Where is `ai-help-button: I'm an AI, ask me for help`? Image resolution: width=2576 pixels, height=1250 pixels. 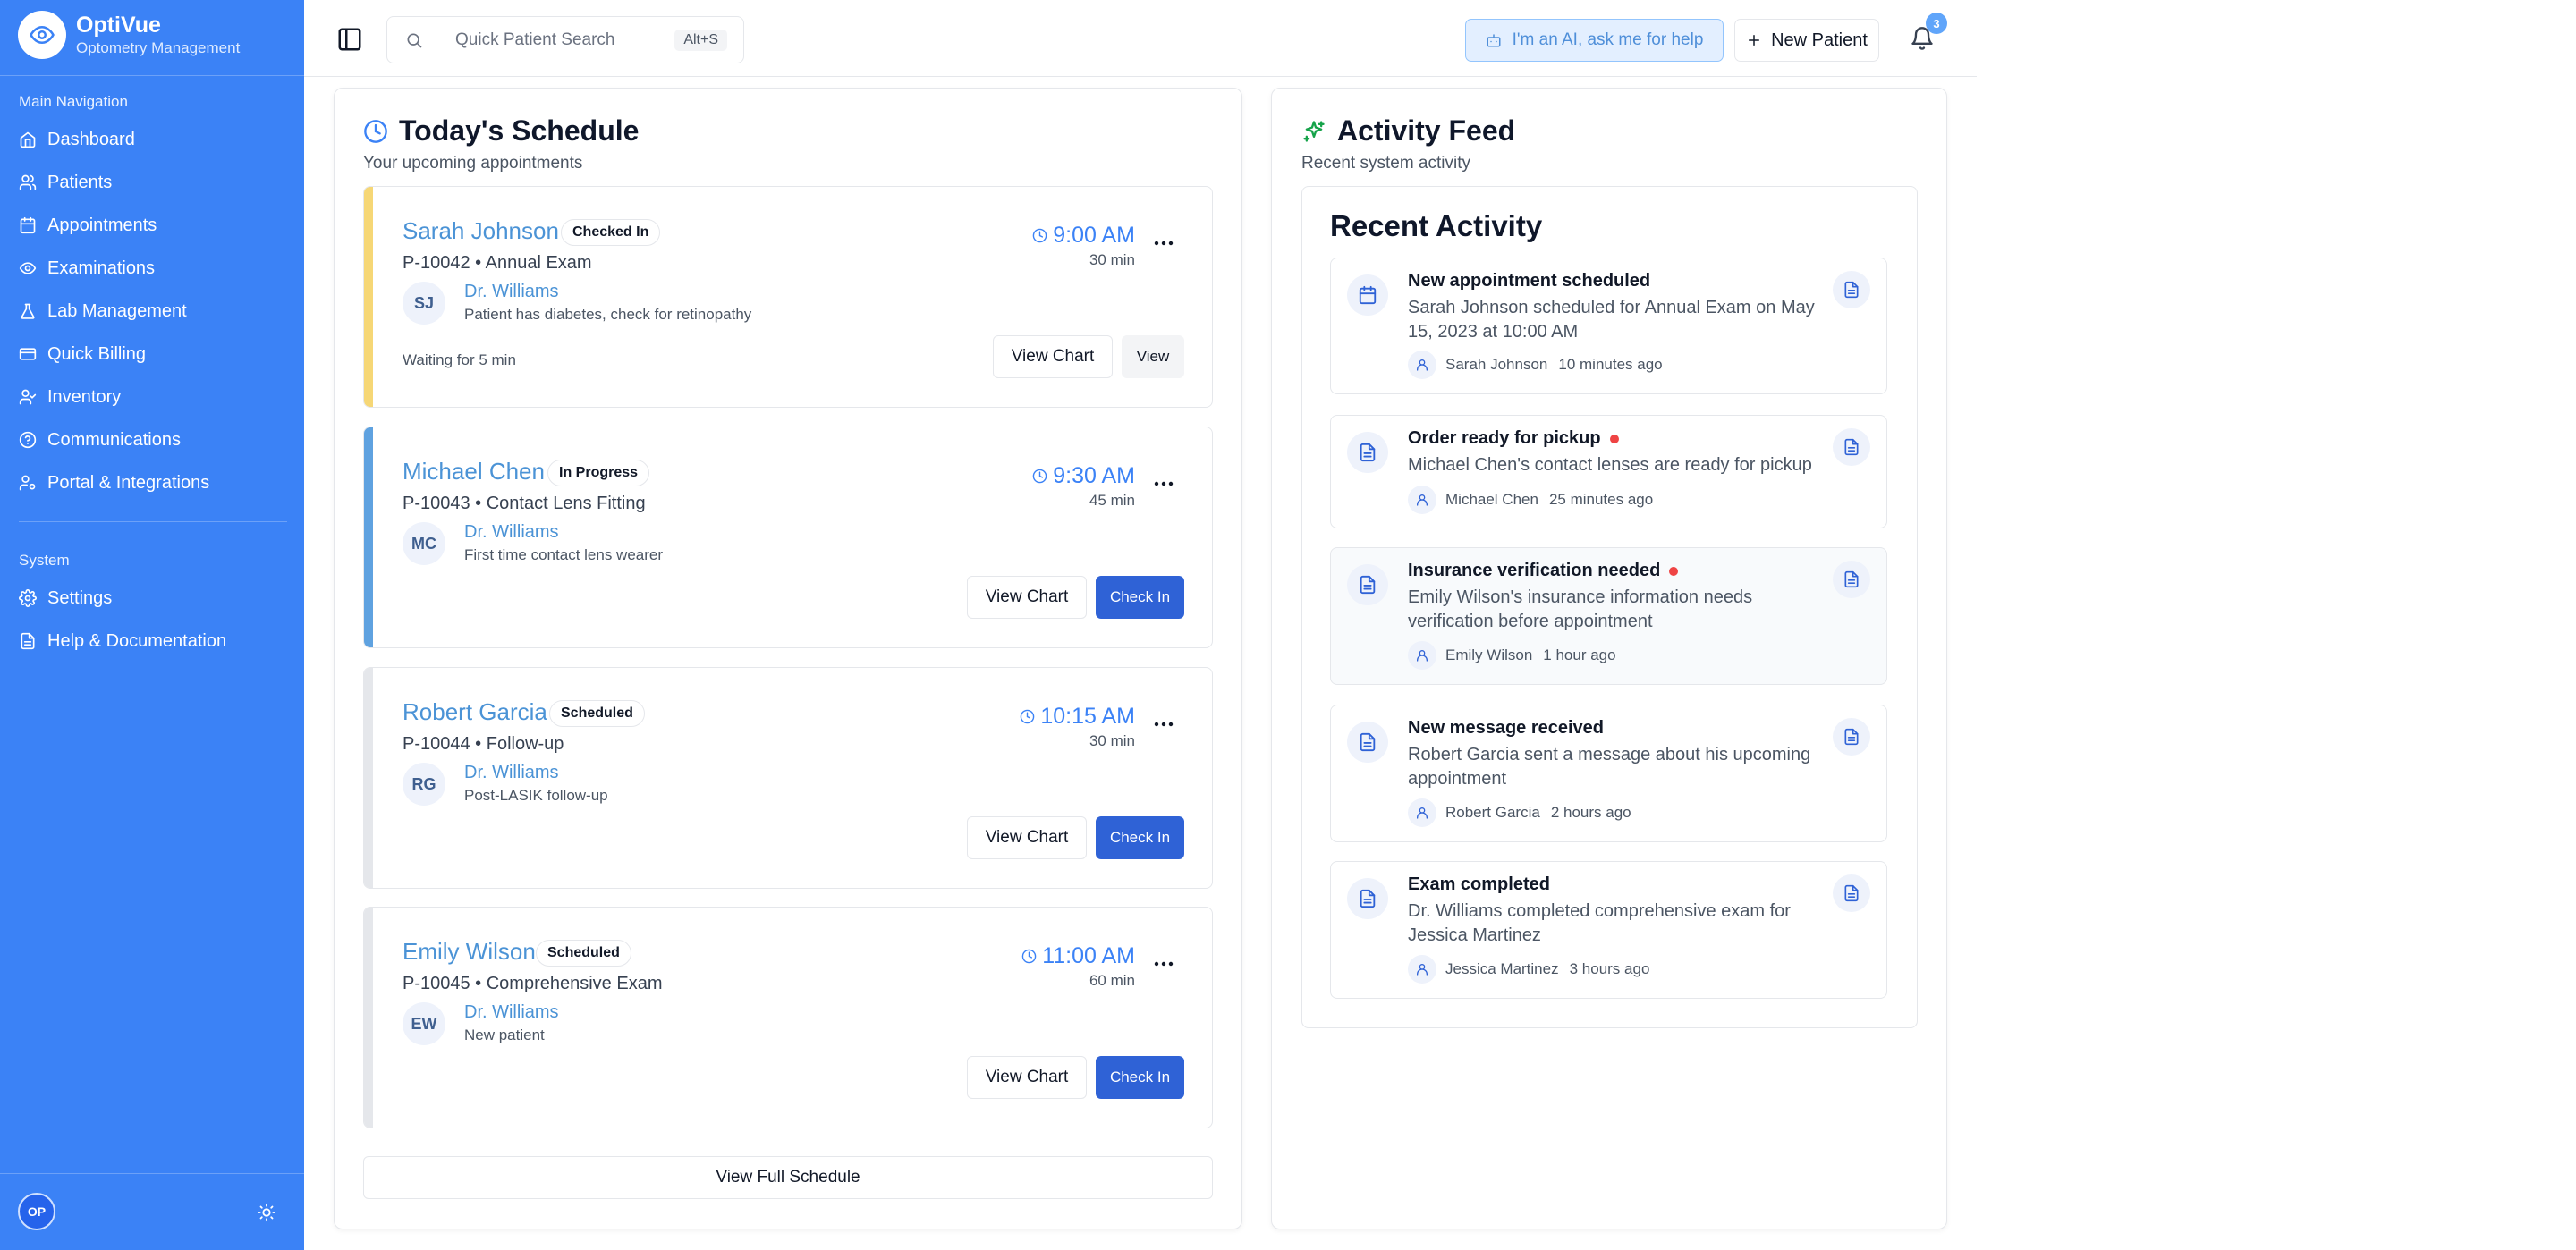
ai-help-button: I'm an AI, ask me for help is located at coordinates (1594, 40).